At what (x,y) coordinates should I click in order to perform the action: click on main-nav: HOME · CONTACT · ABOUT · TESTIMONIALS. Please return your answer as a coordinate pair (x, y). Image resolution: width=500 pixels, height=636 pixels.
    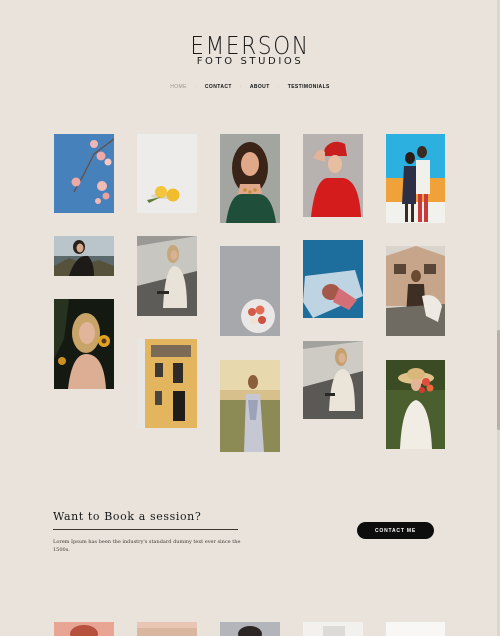
    Looking at the image, I should click on (250, 87).